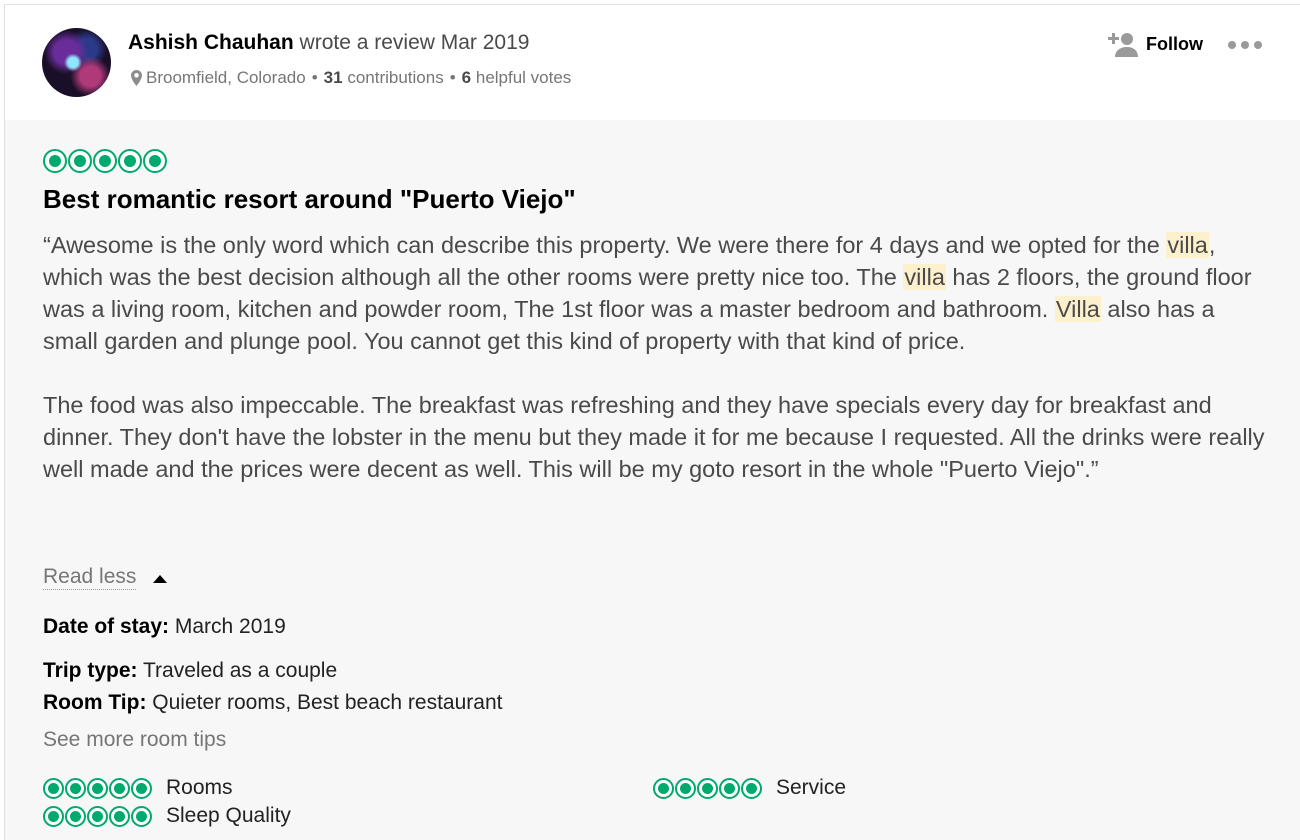  What do you see at coordinates (134, 740) in the screenshot?
I see `see-more-room-tips-link: See more room tips` at bounding box center [134, 740].